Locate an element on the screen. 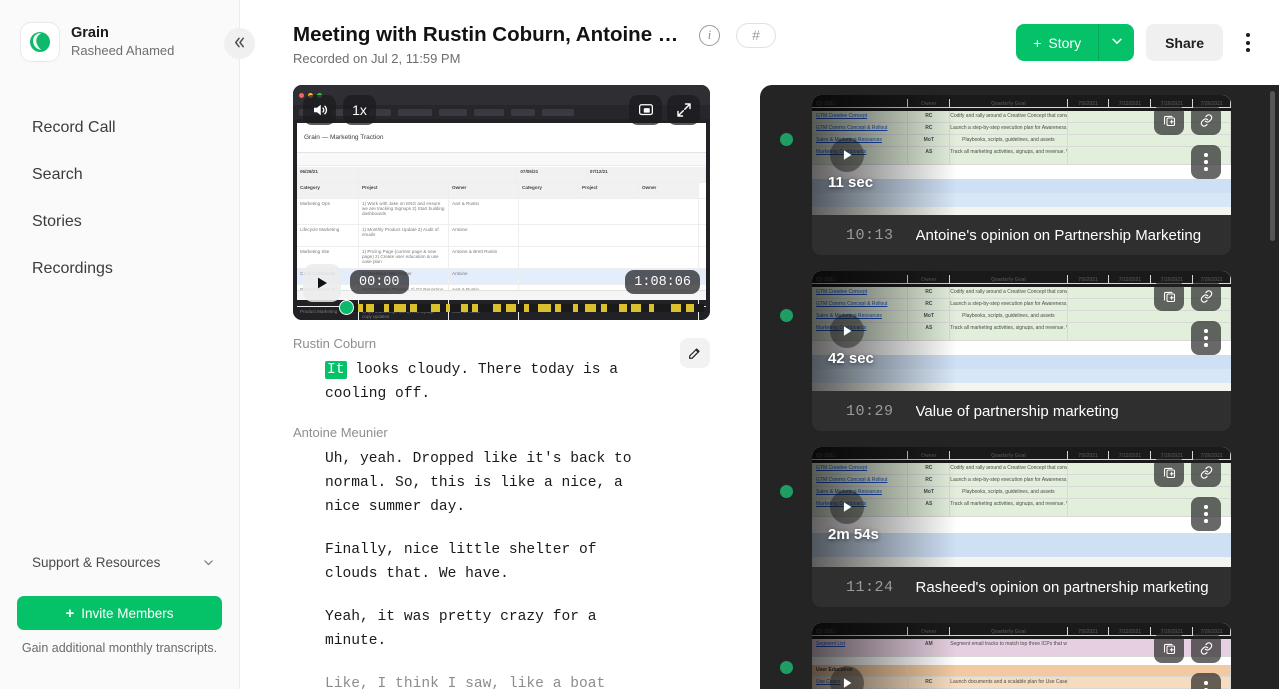 The width and height of the screenshot is (1279, 689). sheet-header: Grain — Marketing Traction is located at coordinates (501, 138).